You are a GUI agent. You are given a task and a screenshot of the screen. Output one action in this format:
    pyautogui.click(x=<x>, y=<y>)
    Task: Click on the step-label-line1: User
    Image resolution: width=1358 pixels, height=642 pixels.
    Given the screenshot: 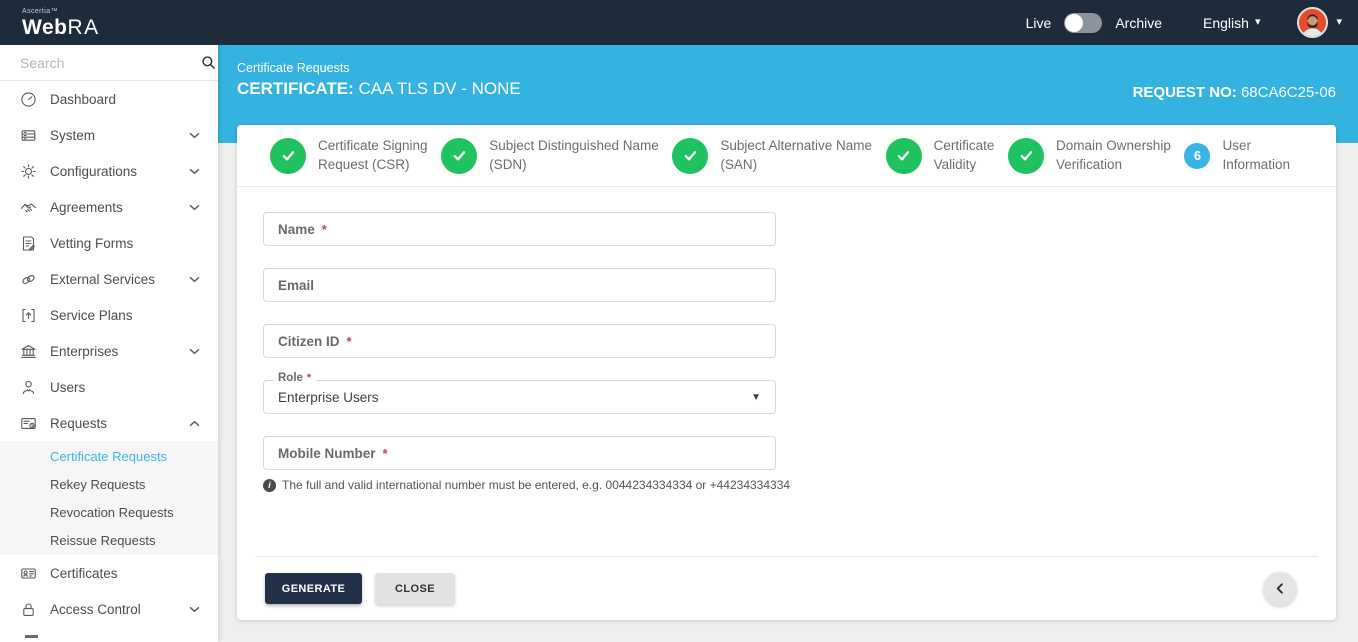 What is the action you would take?
    pyautogui.click(x=1236, y=145)
    